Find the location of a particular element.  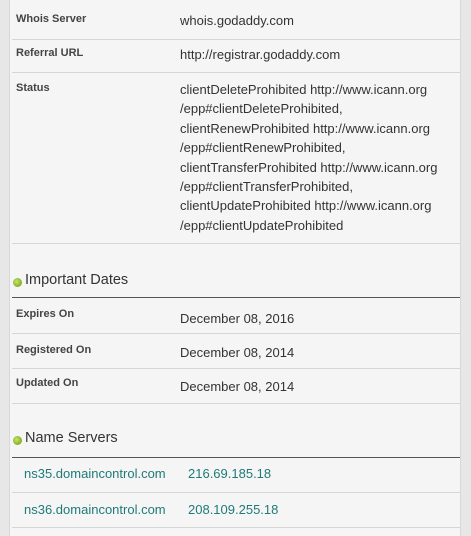

registered-on-label: Registered On is located at coordinates (54, 350).